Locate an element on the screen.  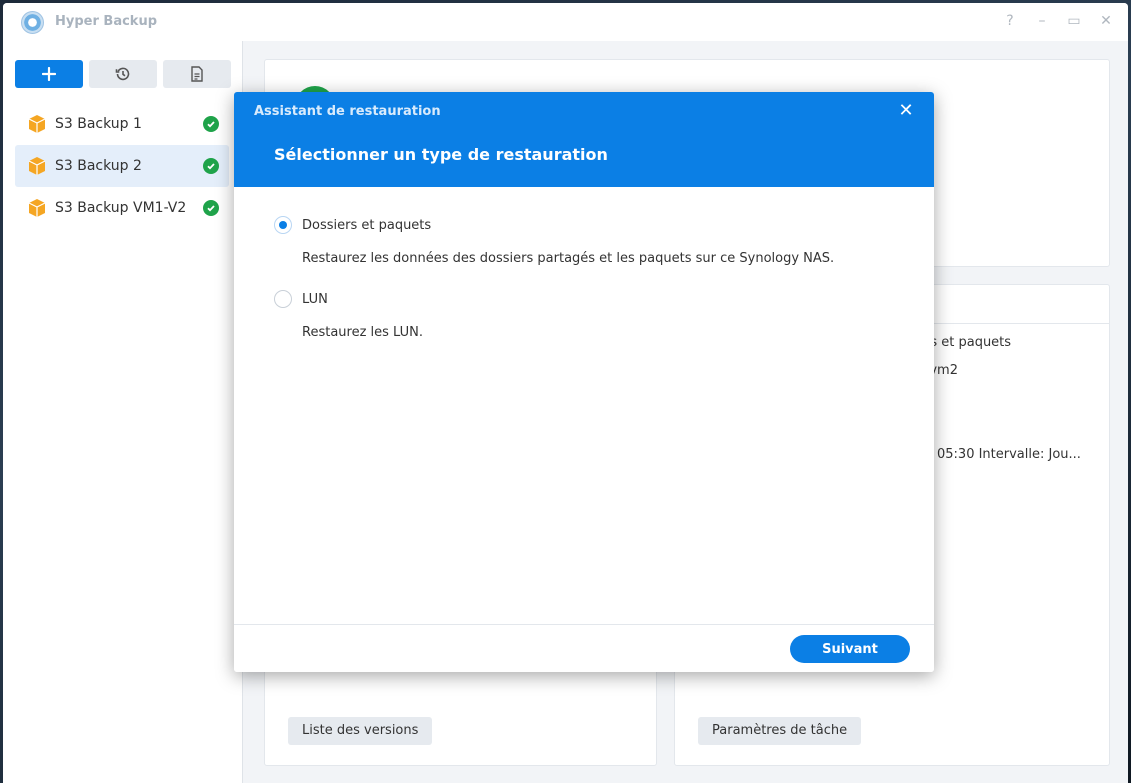
dialog-footer: Suivant is located at coordinates (584, 648).